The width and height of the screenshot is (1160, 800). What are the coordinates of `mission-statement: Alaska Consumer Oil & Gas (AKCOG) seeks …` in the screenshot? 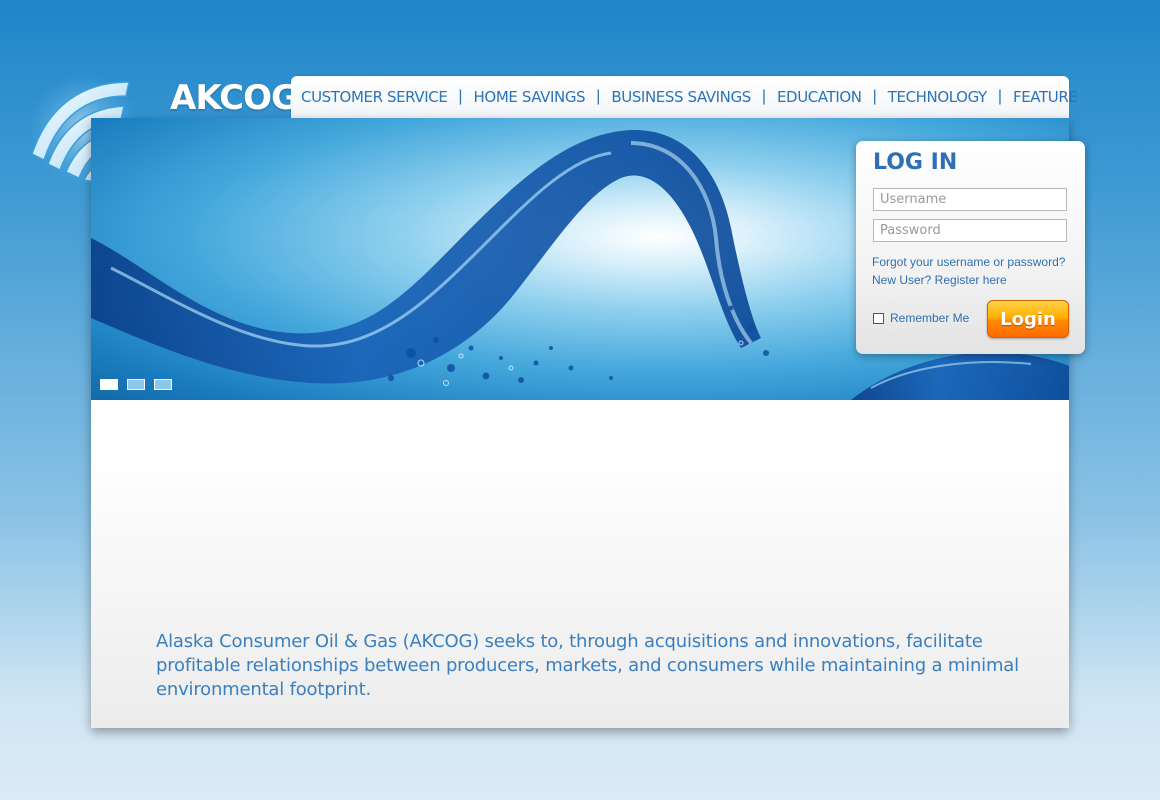 It's located at (587, 665).